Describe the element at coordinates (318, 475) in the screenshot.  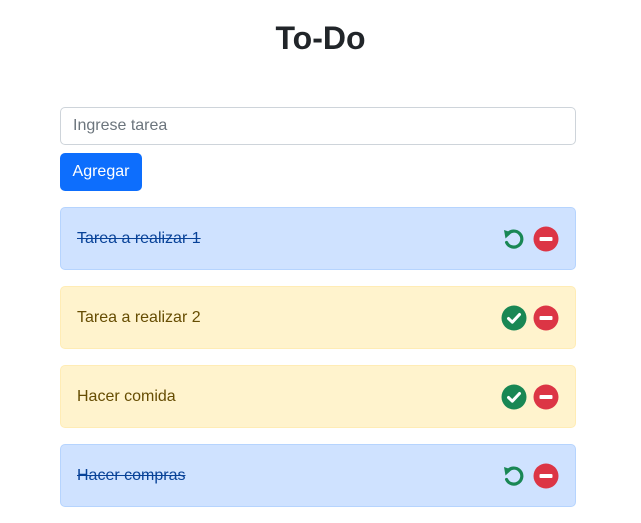
I see `task-item: Hacer compras` at that location.